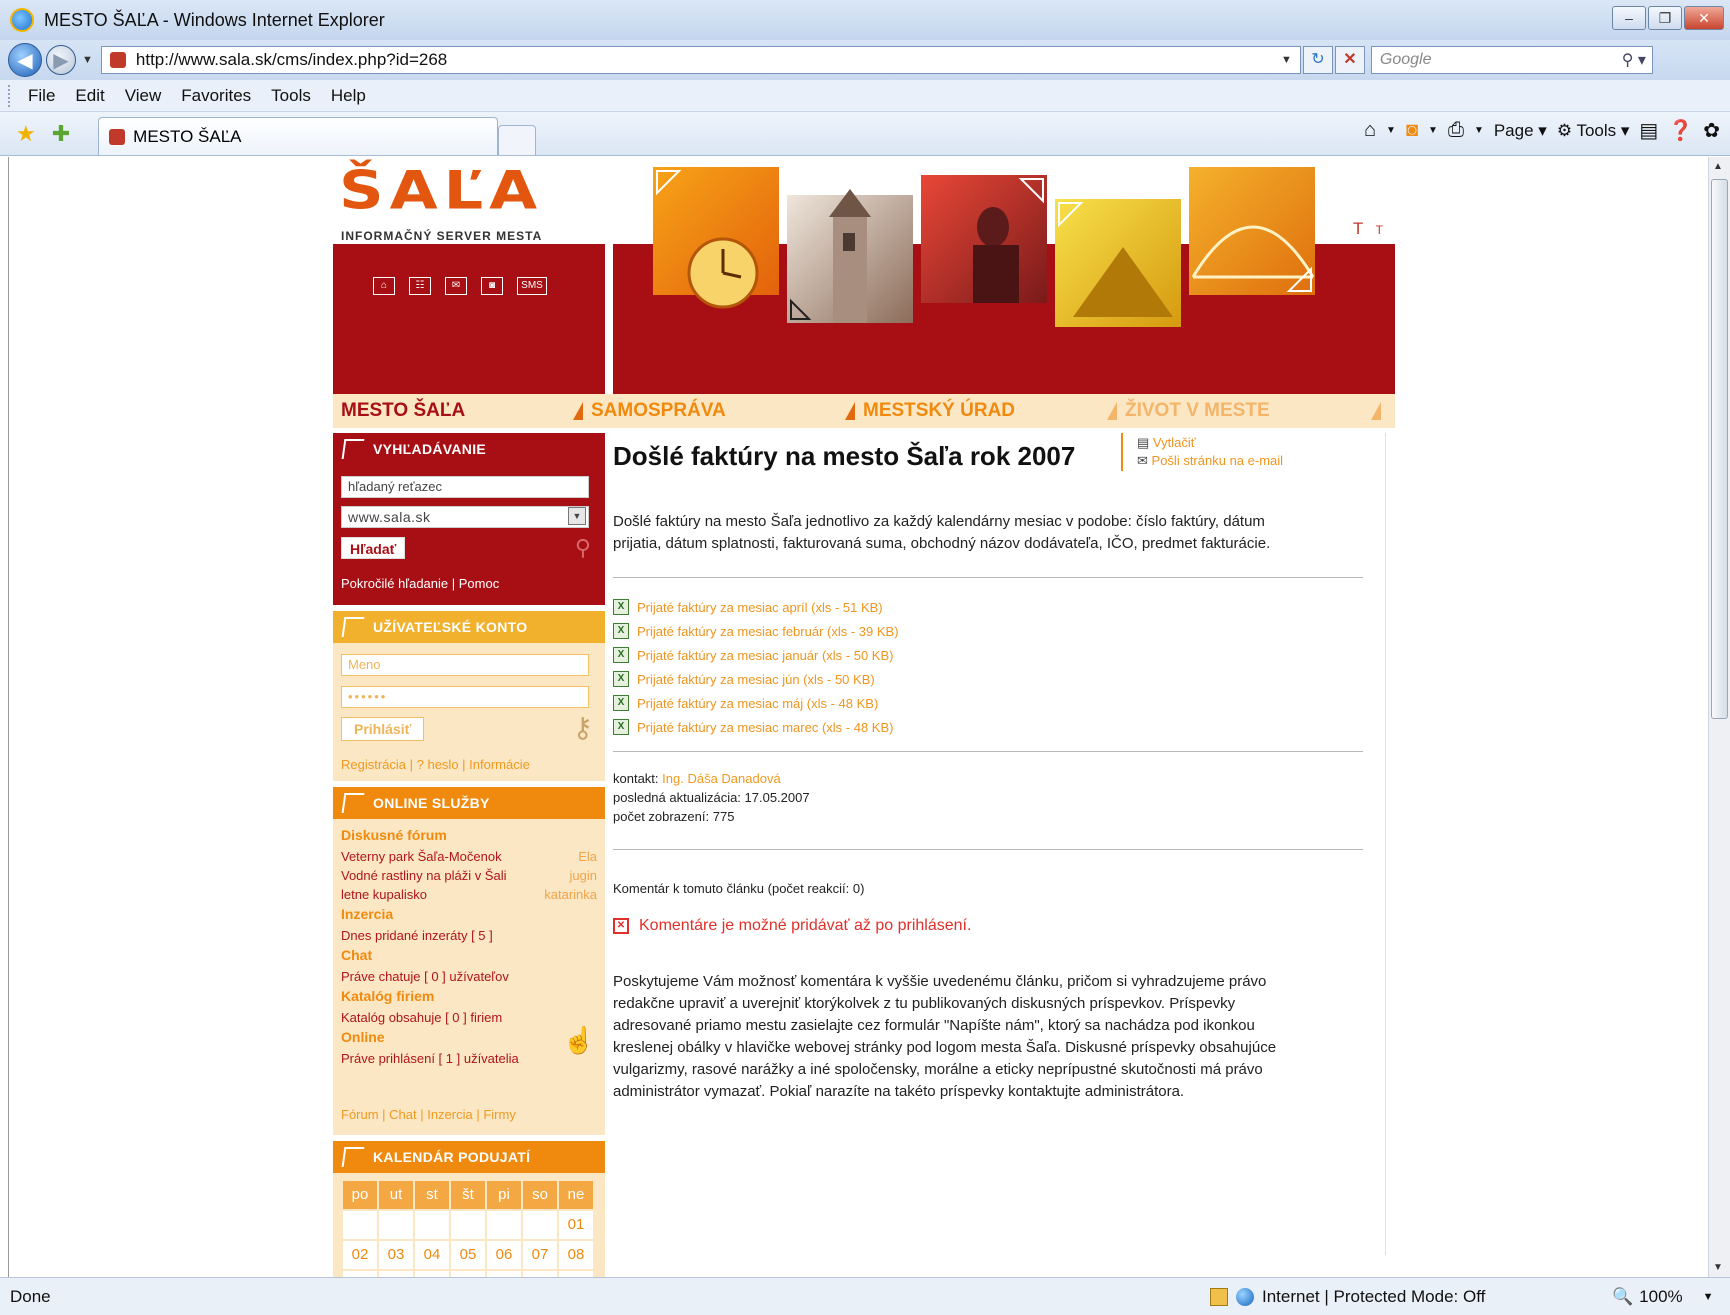 The width and height of the screenshot is (1730, 1315). I want to click on page-menu: Page ▾, so click(1520, 131).